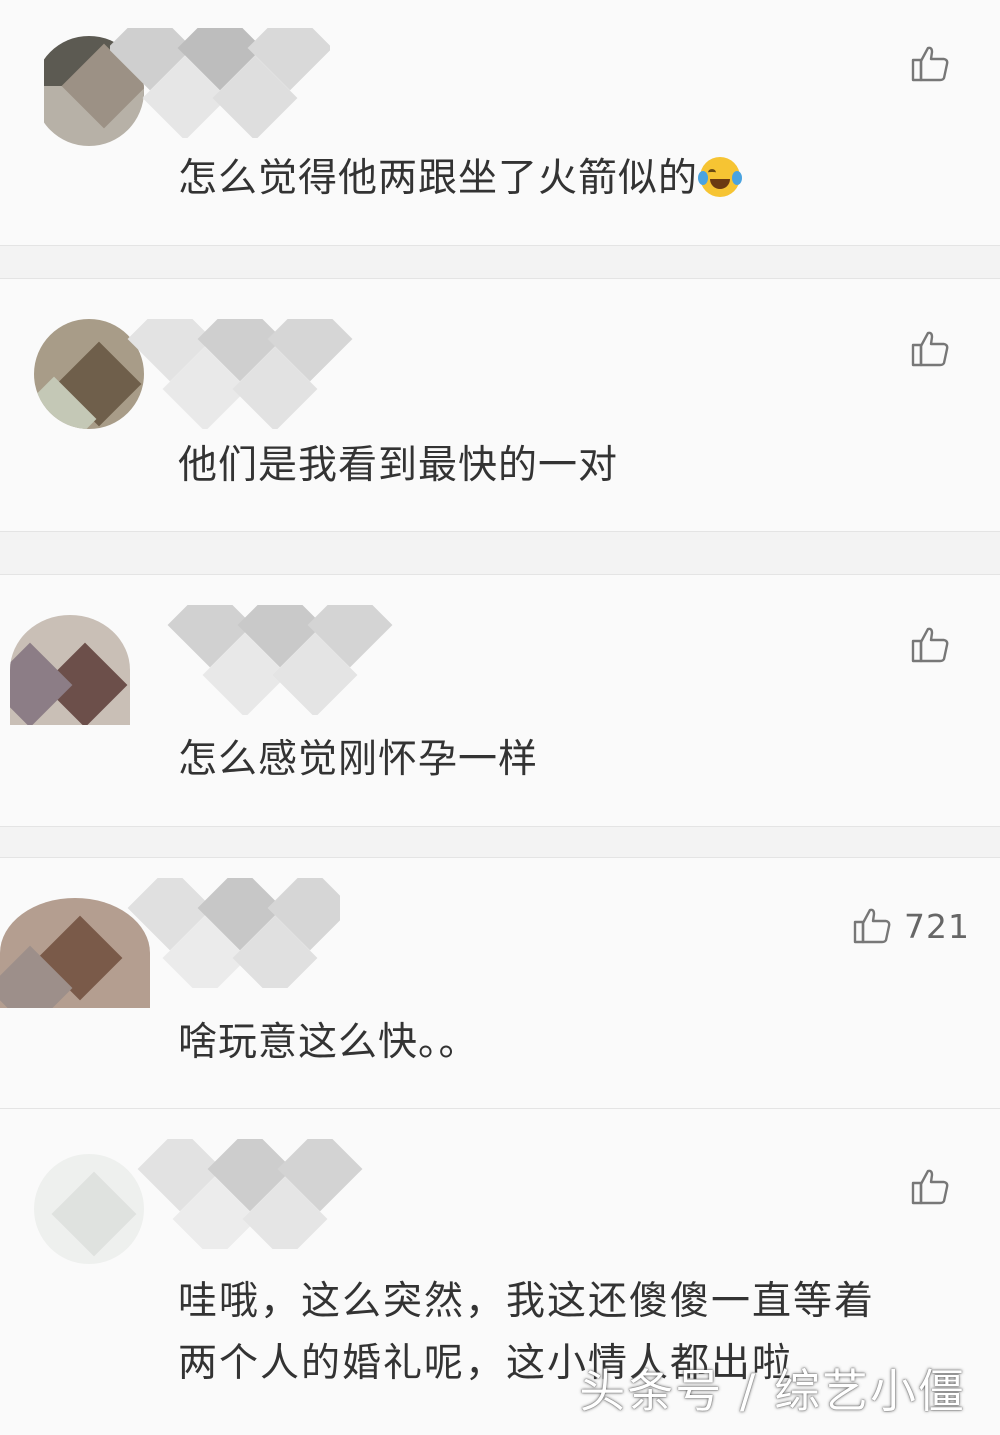 This screenshot has height=1435, width=1000. I want to click on like-count: 721, so click(937, 926).